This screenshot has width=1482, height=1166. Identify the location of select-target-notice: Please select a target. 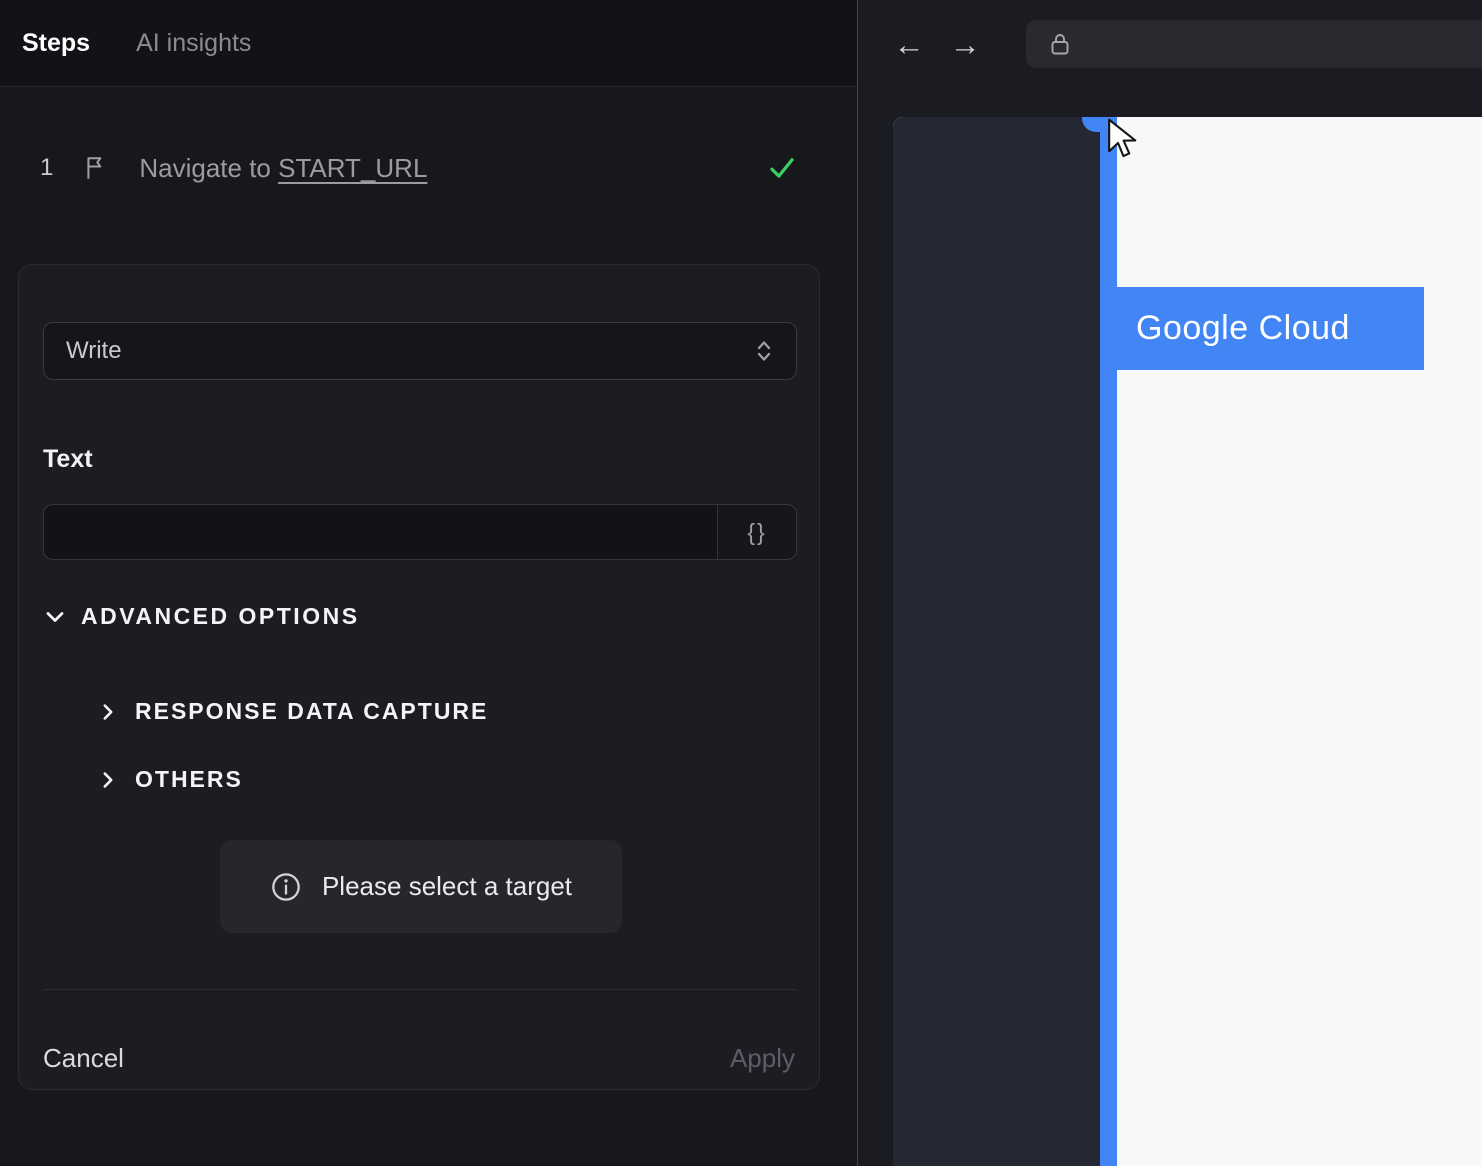
(421, 886).